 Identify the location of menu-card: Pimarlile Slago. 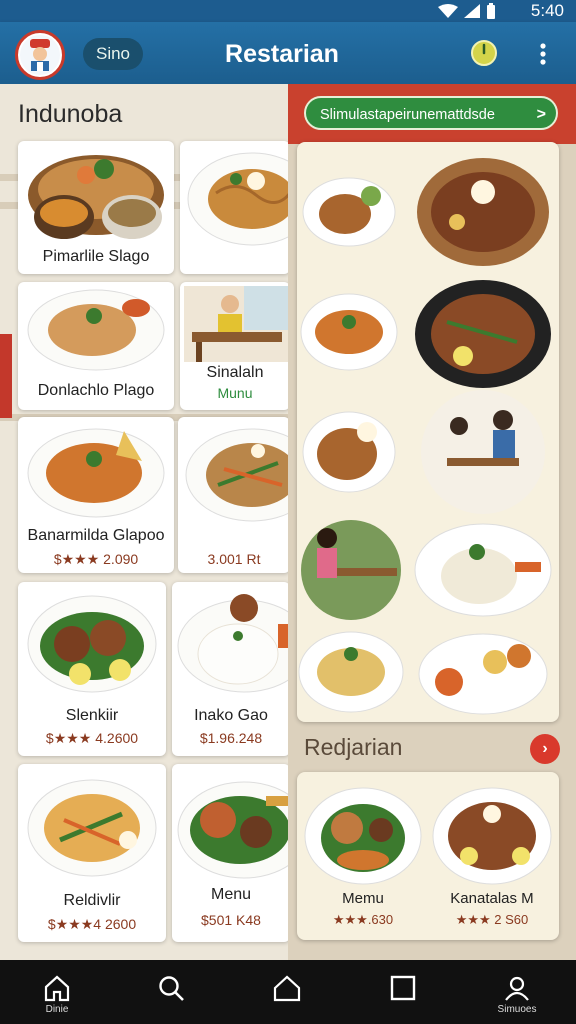
(96, 207).